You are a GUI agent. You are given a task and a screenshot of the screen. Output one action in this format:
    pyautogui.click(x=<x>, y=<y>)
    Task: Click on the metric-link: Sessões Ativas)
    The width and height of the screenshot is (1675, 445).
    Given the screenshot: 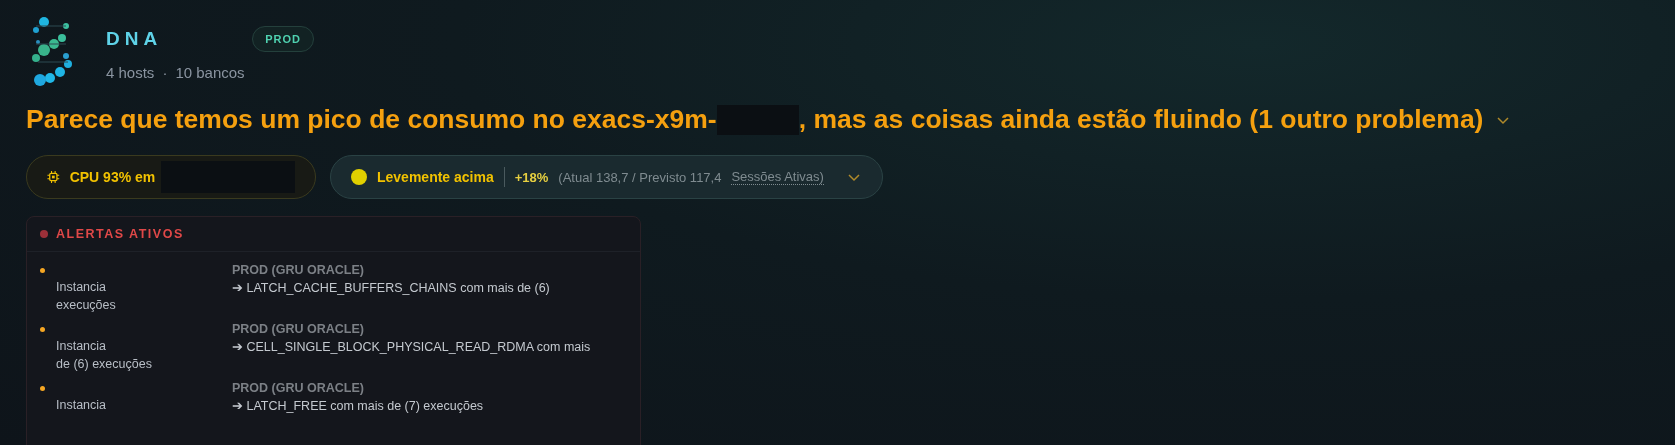 What is the action you would take?
    pyautogui.click(x=777, y=177)
    